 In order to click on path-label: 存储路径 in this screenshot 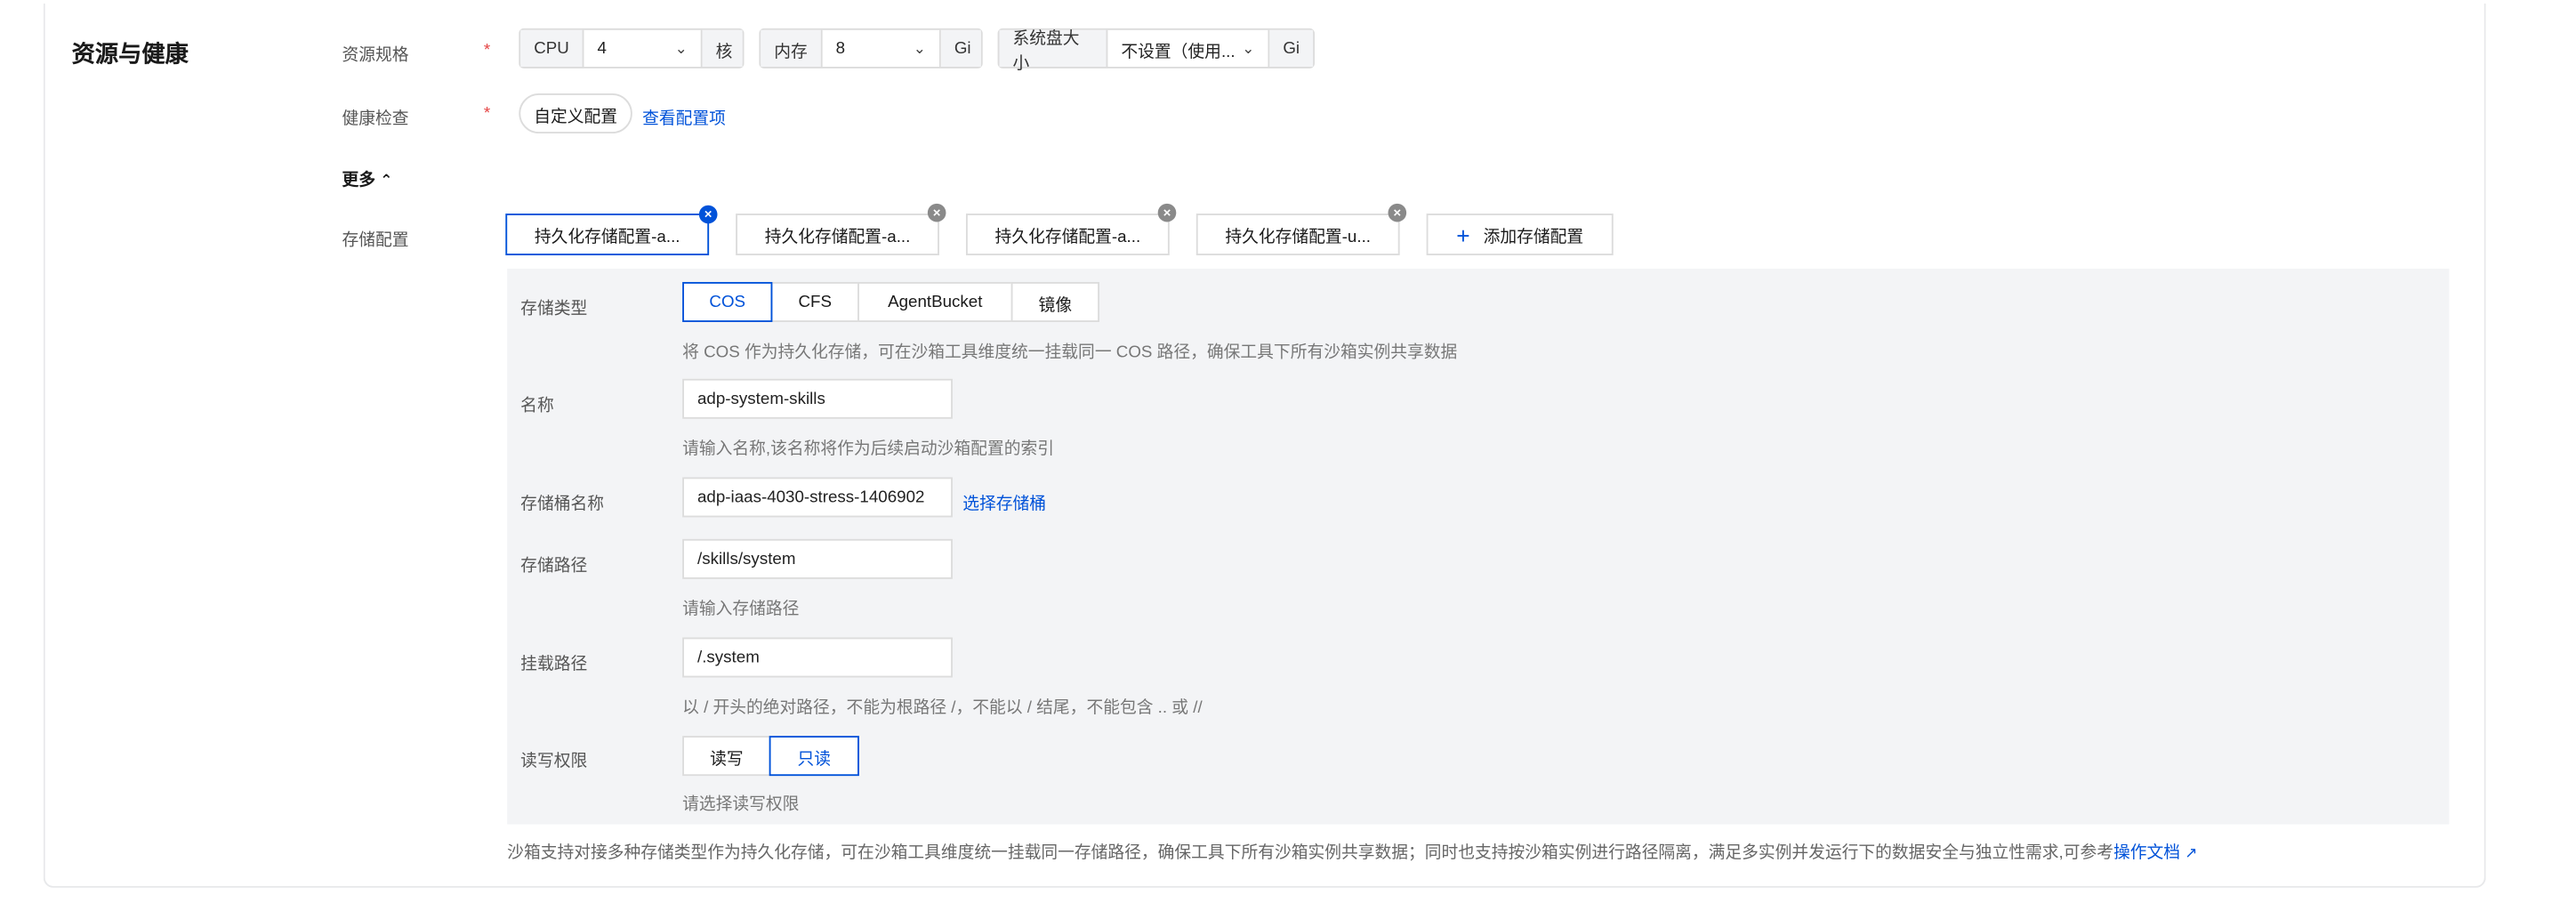, I will do `click(554, 566)`.